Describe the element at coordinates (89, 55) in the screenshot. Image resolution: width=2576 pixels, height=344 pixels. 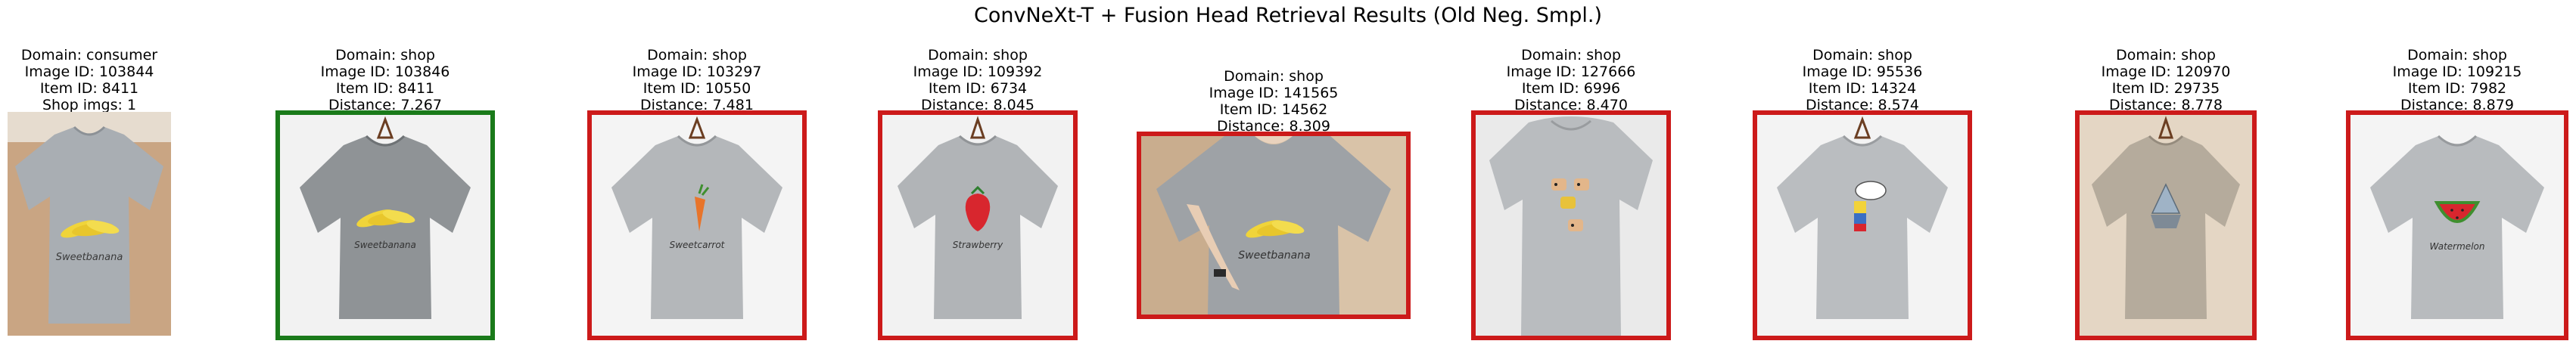
I see `query-domain: Domain: consumer` at that location.